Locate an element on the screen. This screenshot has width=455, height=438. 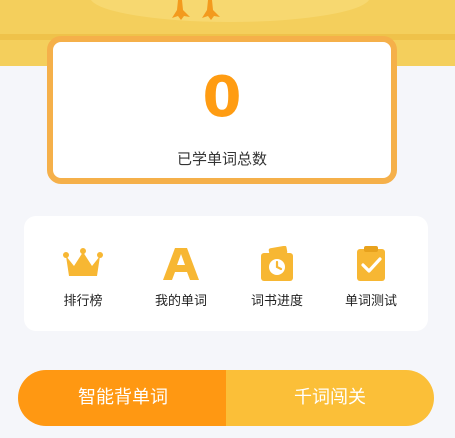
crown-icon is located at coordinates (83, 262).